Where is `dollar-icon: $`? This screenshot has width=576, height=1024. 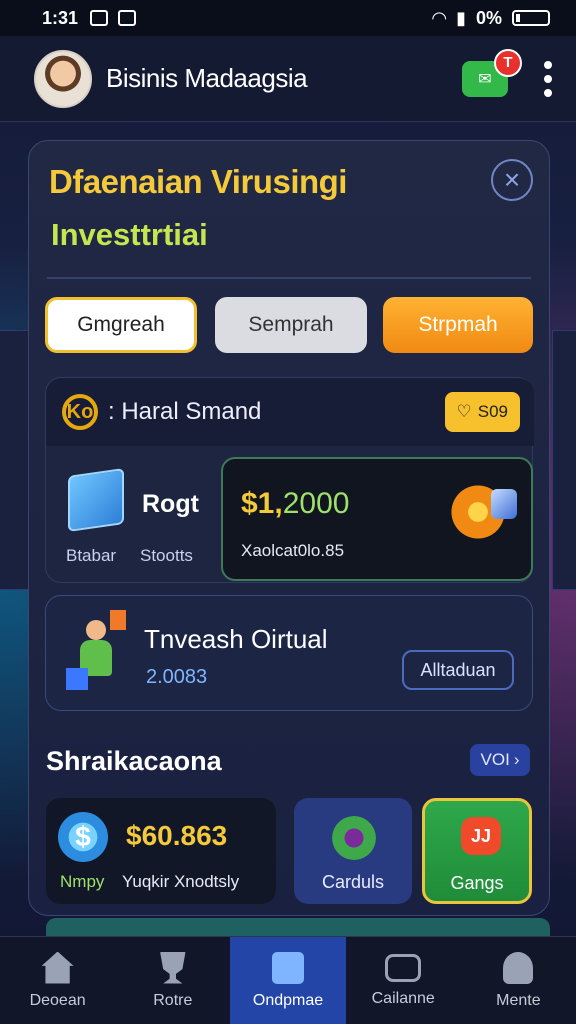
dollar-icon: $ is located at coordinates (83, 837).